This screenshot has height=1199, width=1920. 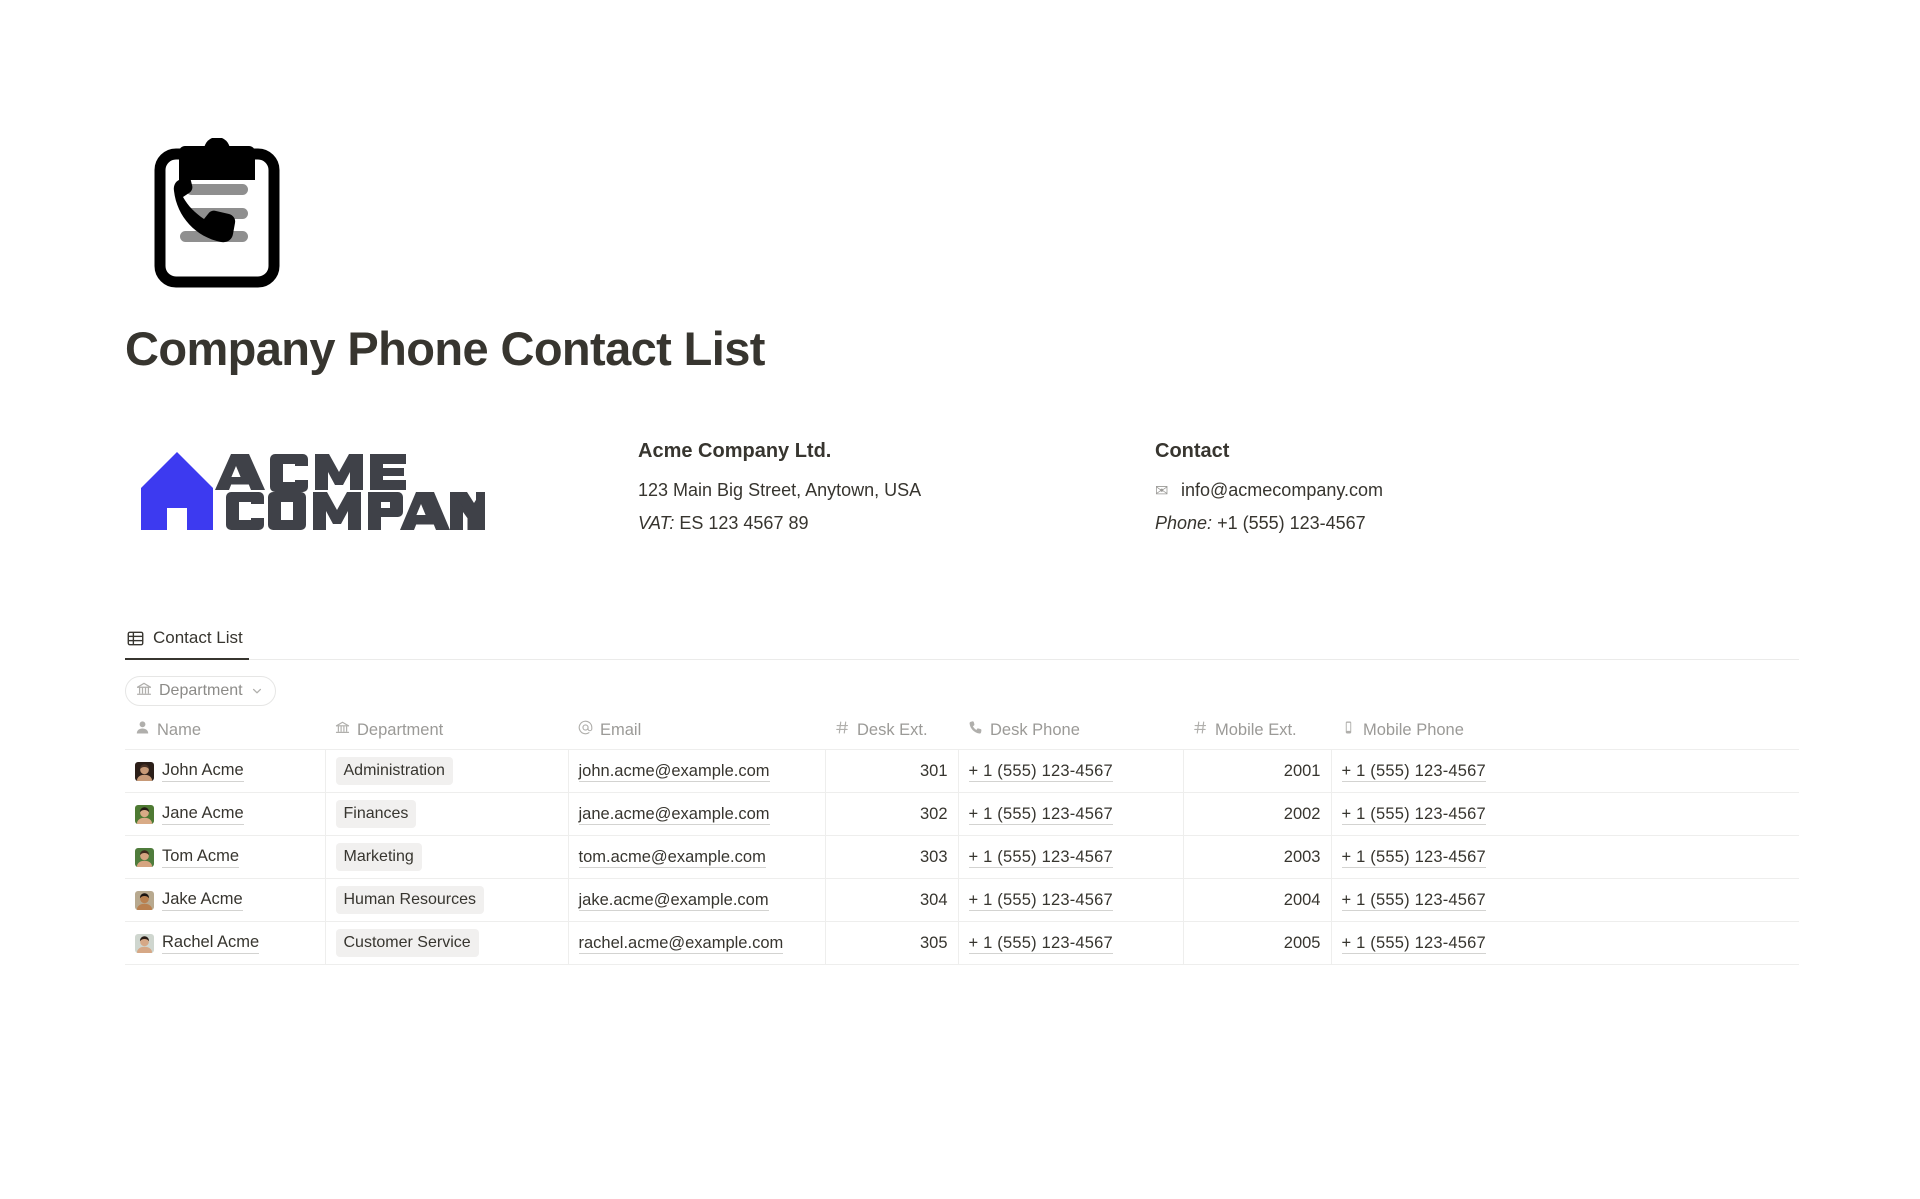 What do you see at coordinates (1302, 770) in the screenshot?
I see `mobile-ext-value: 2001` at bounding box center [1302, 770].